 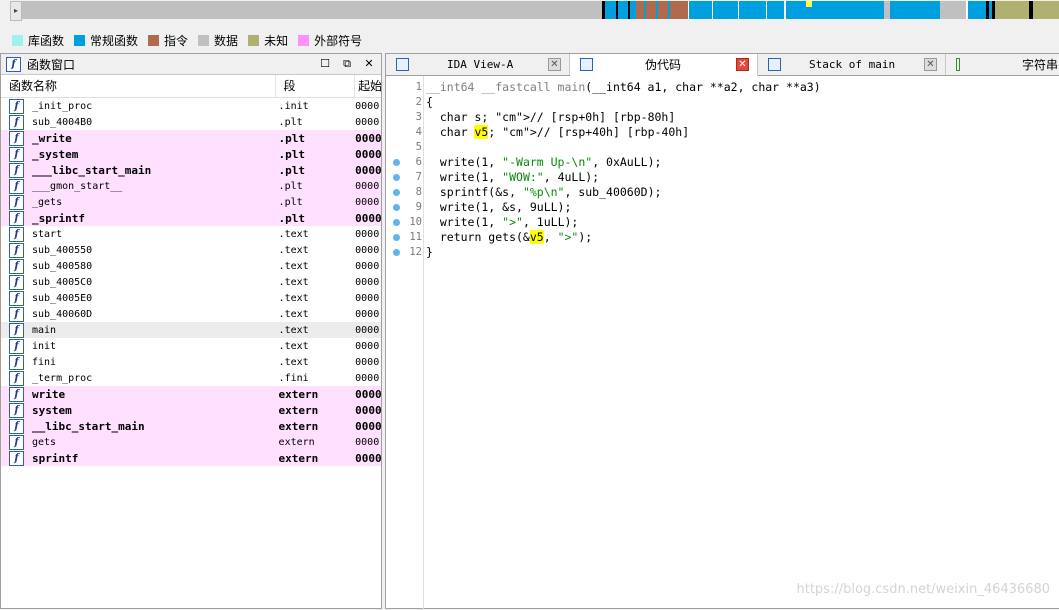 What do you see at coordinates (722, 237) in the screenshot?
I see `code-line: 11 return gets(&v5, ">");` at bounding box center [722, 237].